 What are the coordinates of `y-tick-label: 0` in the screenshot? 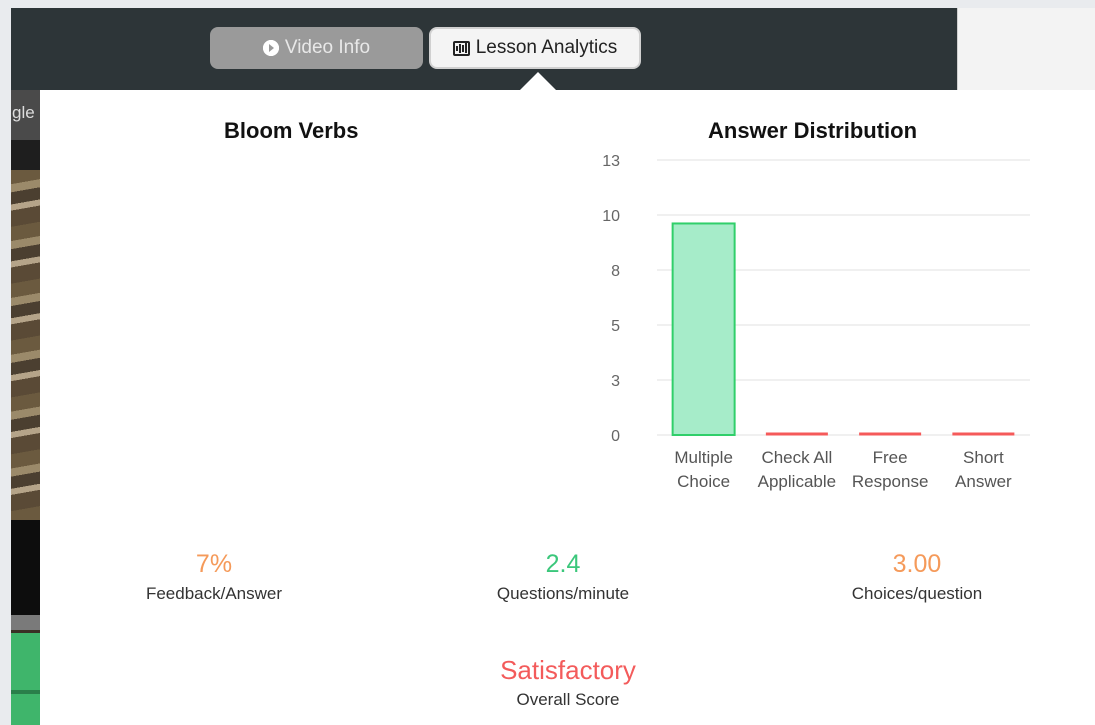 It's located at (615, 436).